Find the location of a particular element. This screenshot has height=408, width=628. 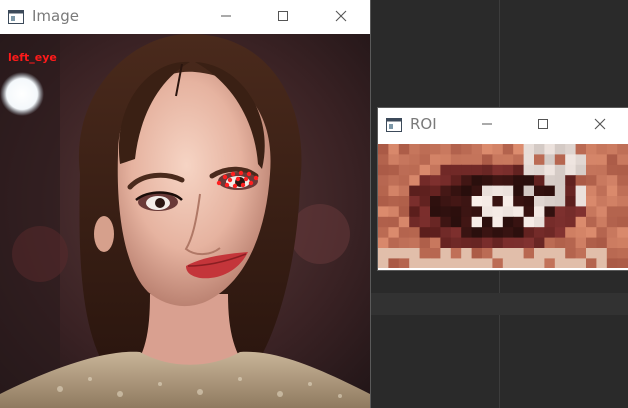

roi-window-titlebar: ROI is located at coordinates (503, 125).